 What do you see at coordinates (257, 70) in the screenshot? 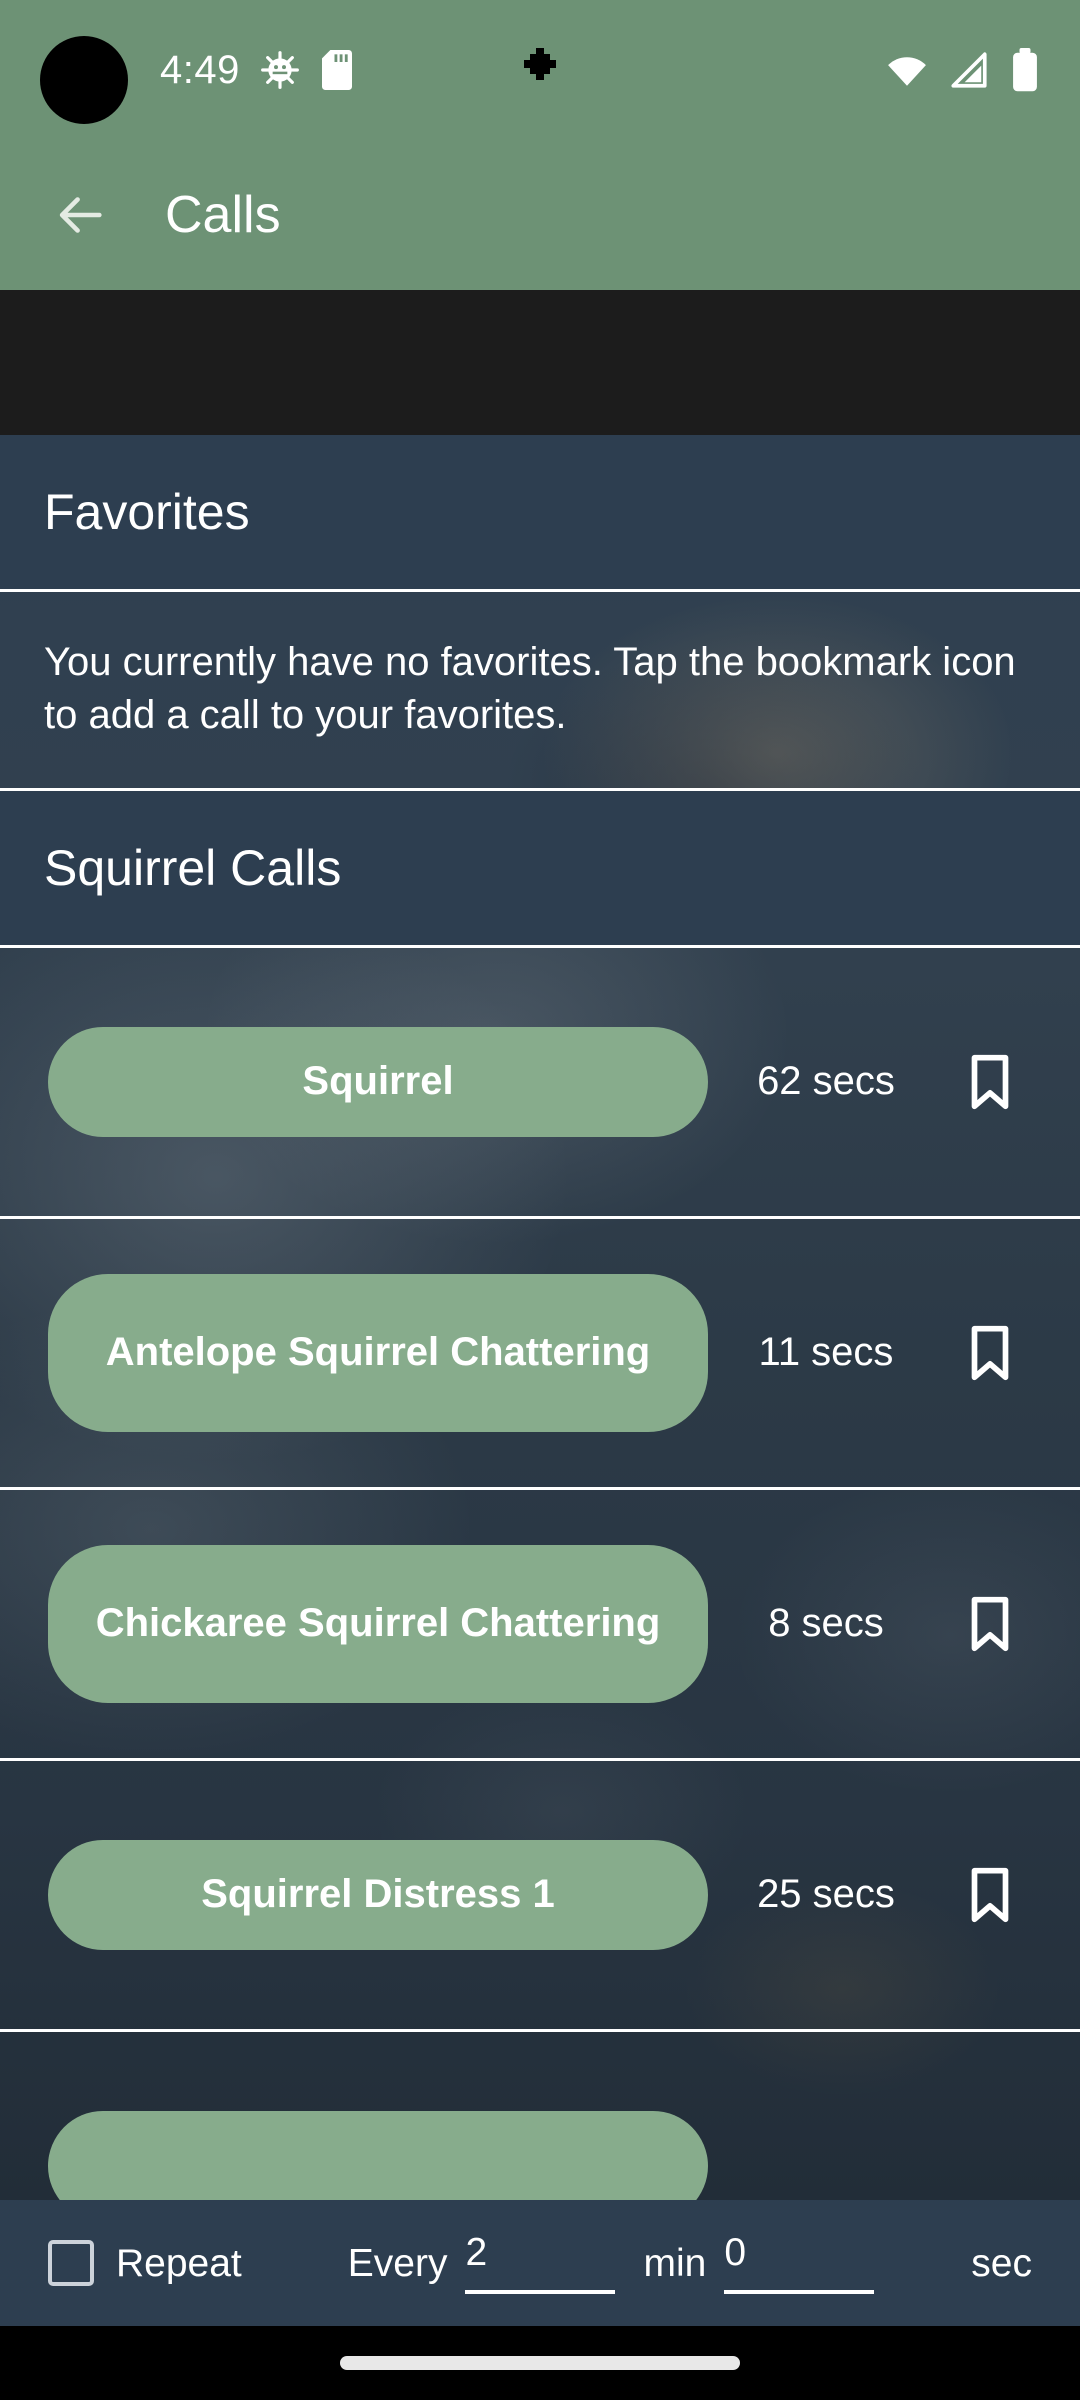
I see `status-bar-left: 4:49` at bounding box center [257, 70].